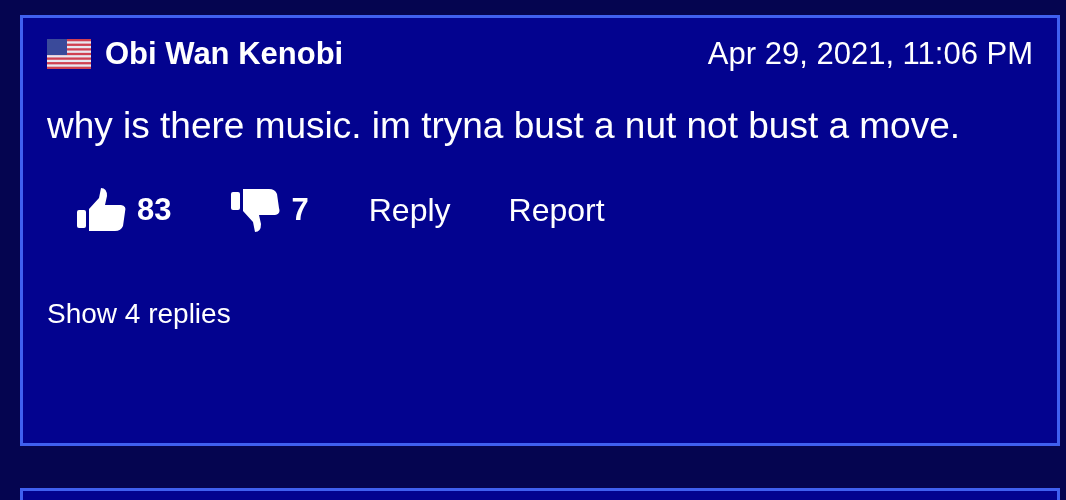  I want to click on author-name: Obi Wan Kenobi, so click(224, 54).